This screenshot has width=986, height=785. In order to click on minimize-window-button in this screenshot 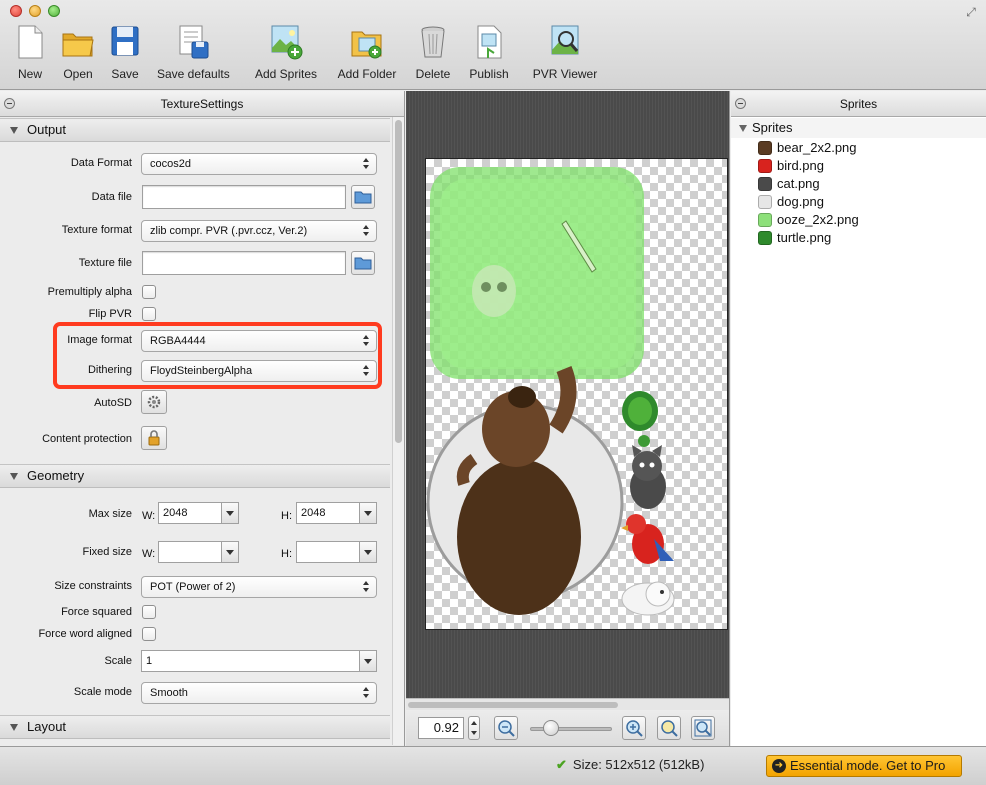, I will do `click(35, 11)`.